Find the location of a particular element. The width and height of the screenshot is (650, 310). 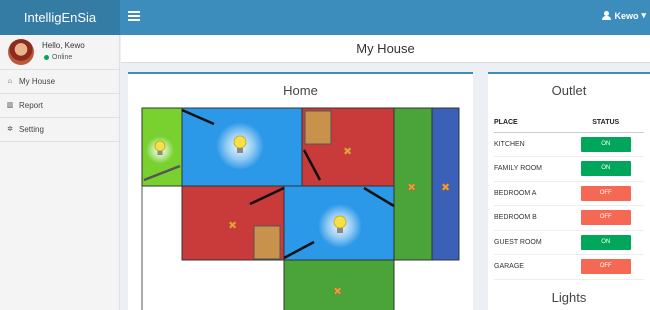

gear-icon: ✲ is located at coordinates (10, 129).